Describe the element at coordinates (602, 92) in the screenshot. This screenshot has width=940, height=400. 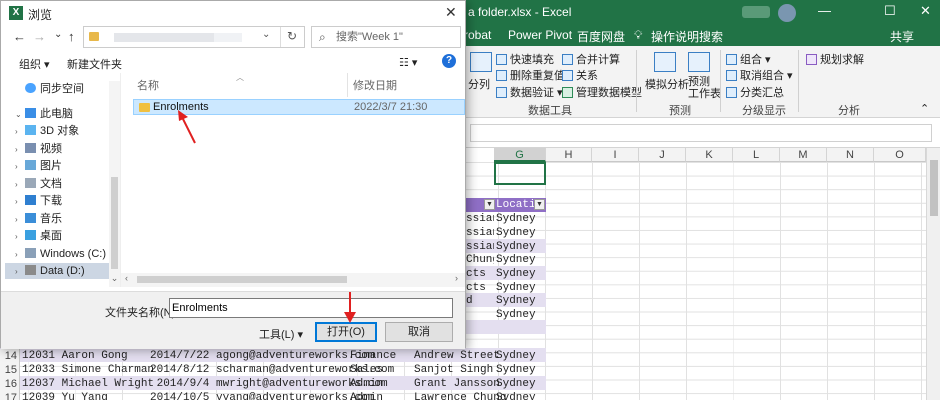
I see `manage-data-model-button: 管理数据模型` at that location.